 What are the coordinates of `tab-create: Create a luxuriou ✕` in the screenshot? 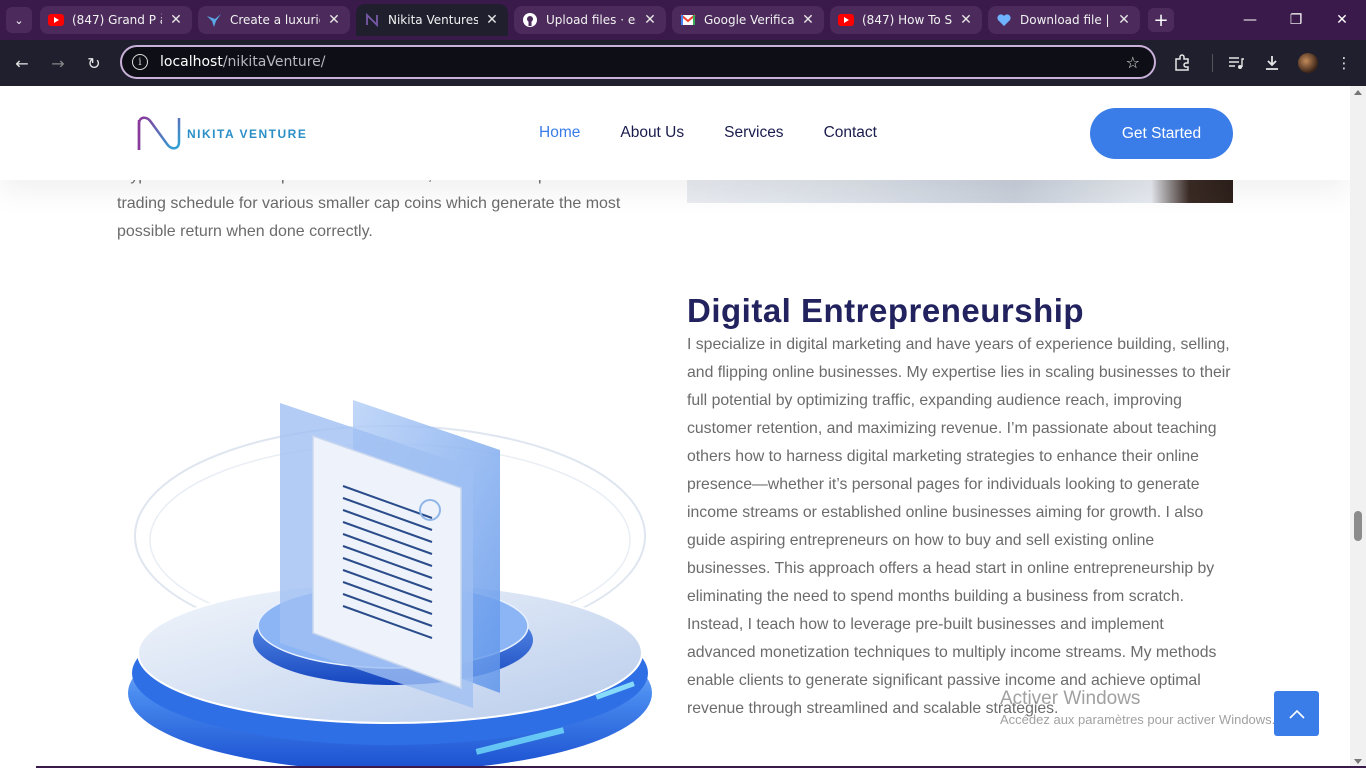 It's located at (274, 20).